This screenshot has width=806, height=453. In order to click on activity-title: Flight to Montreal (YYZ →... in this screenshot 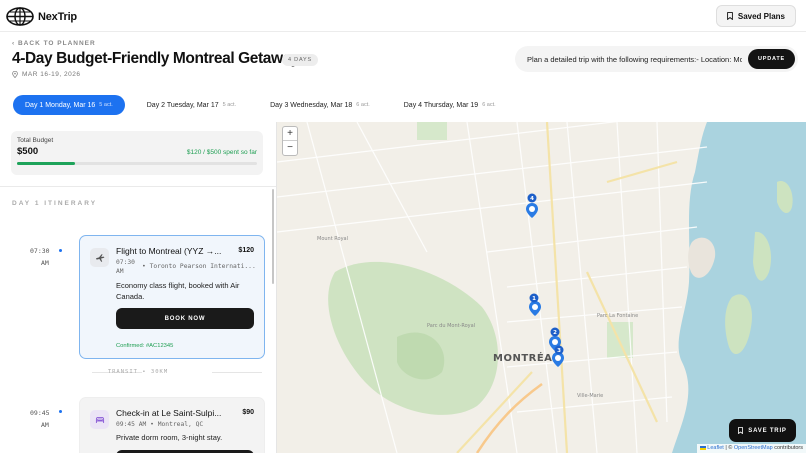, I will do `click(169, 251)`.